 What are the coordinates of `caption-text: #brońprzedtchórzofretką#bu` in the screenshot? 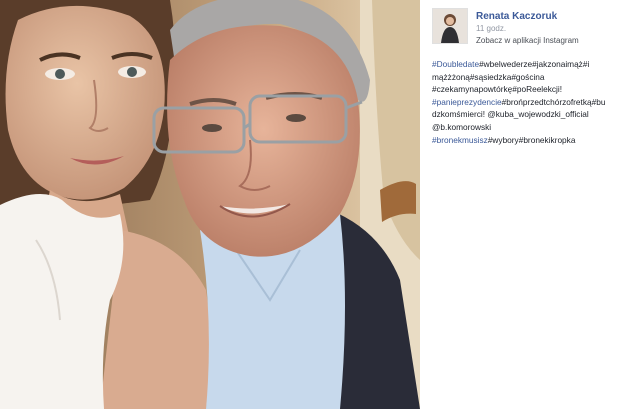 It's located at (553, 101).